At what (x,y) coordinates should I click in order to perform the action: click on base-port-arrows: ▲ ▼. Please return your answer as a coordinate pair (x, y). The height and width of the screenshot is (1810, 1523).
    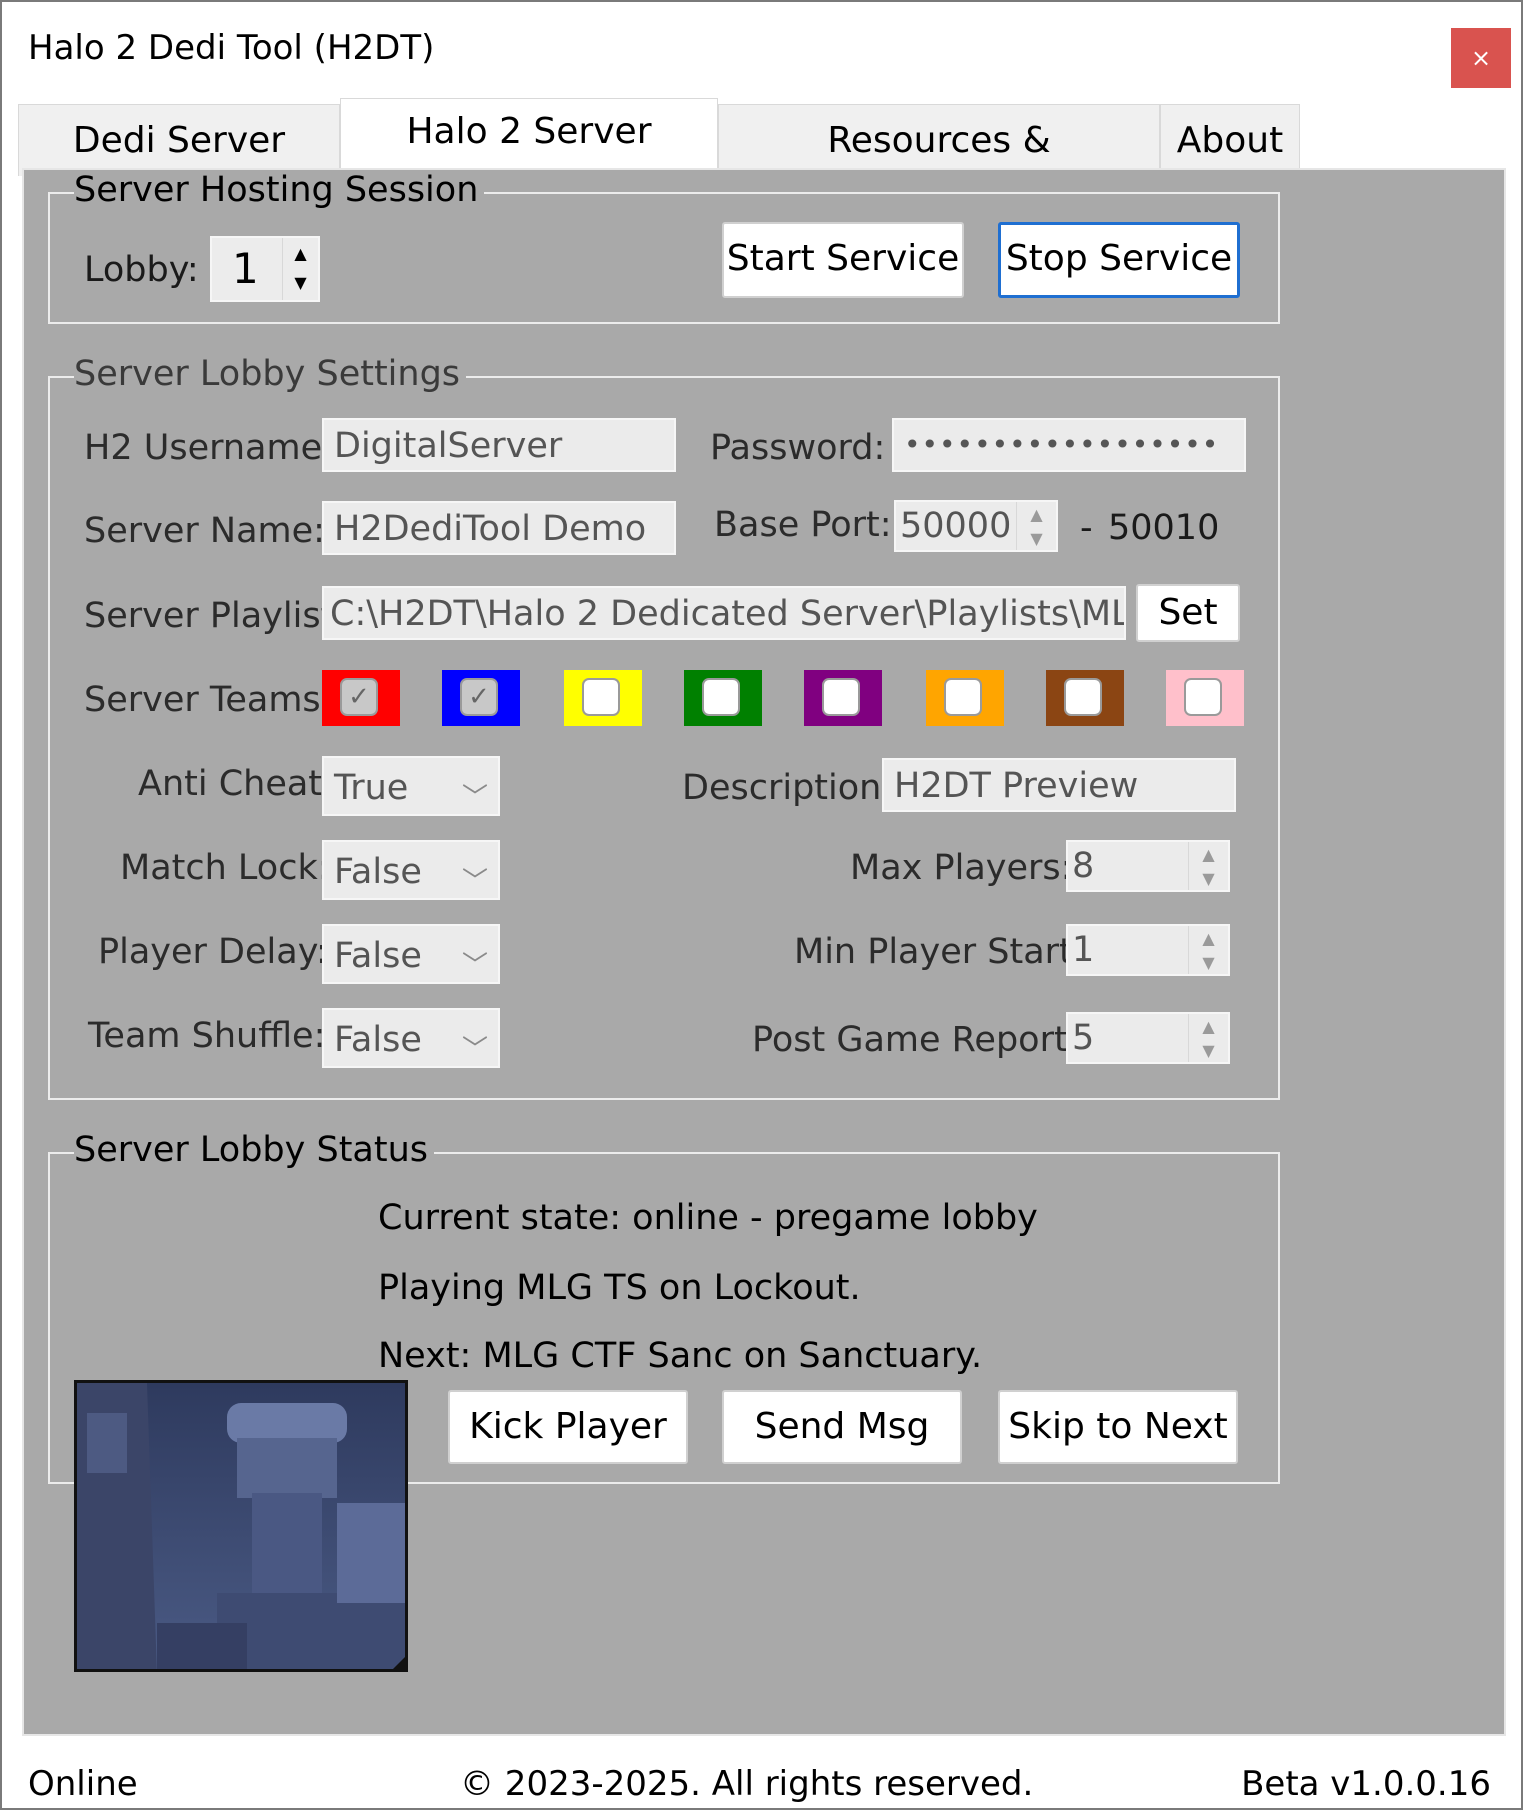
    Looking at the image, I should click on (1036, 526).